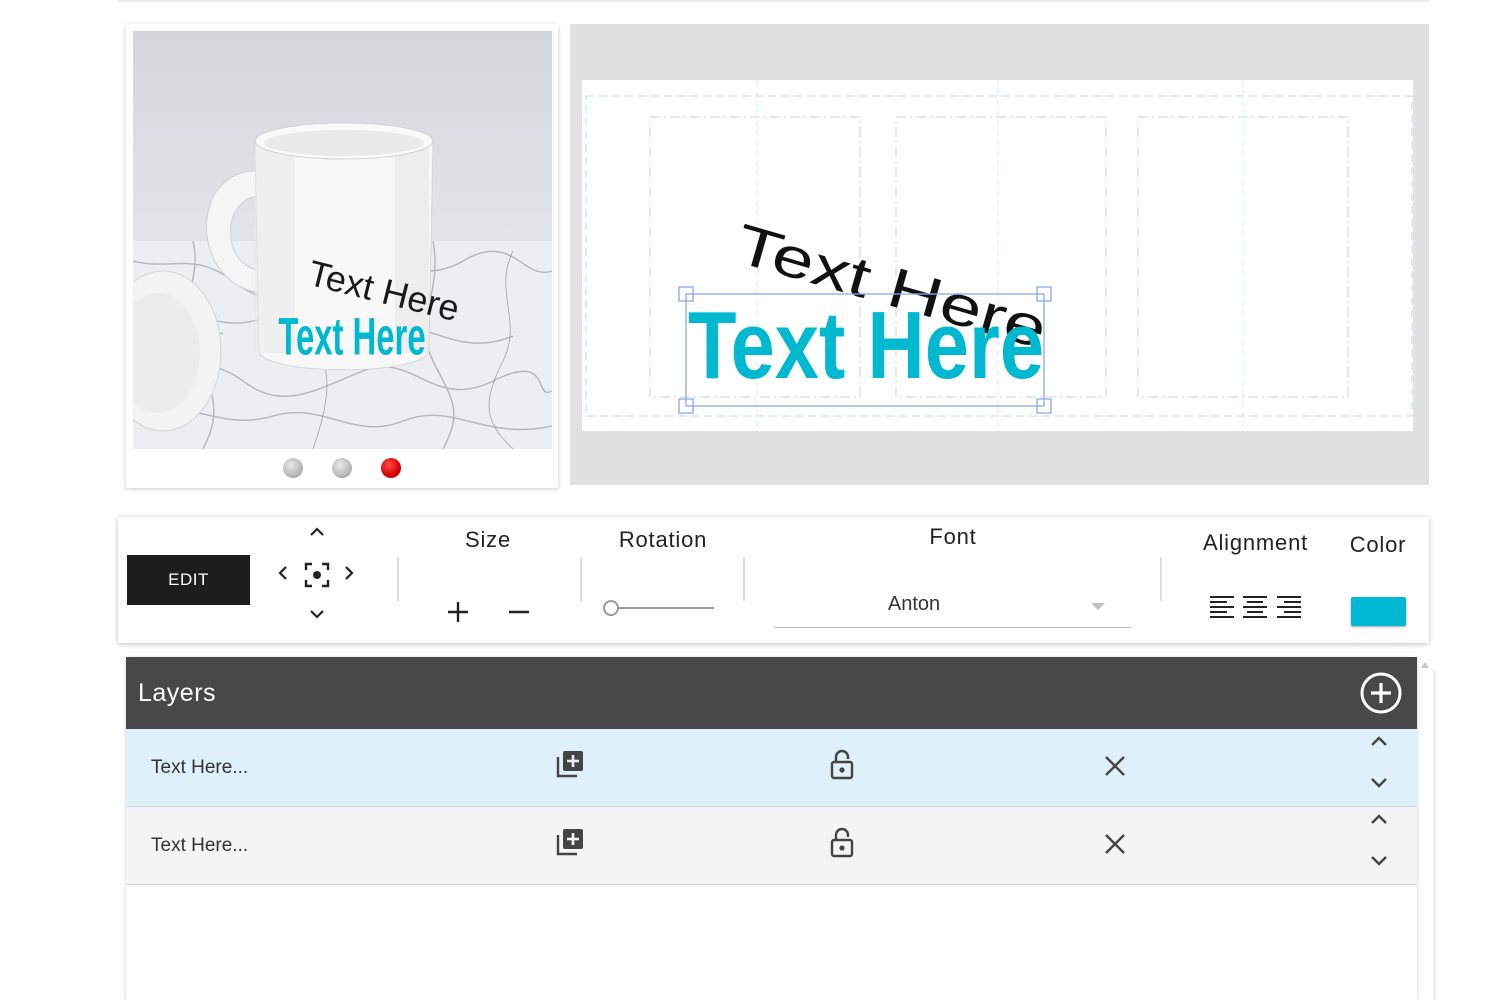 This screenshot has height=1000, width=1500. I want to click on move-up-icon, so click(317, 531).